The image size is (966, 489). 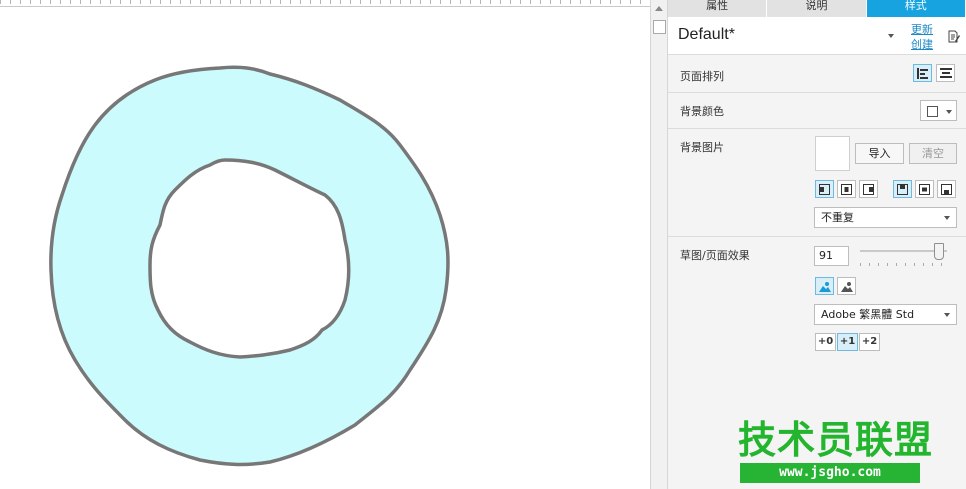 What do you see at coordinates (879, 153) in the screenshot?
I see `import-image-button: 导入` at bounding box center [879, 153].